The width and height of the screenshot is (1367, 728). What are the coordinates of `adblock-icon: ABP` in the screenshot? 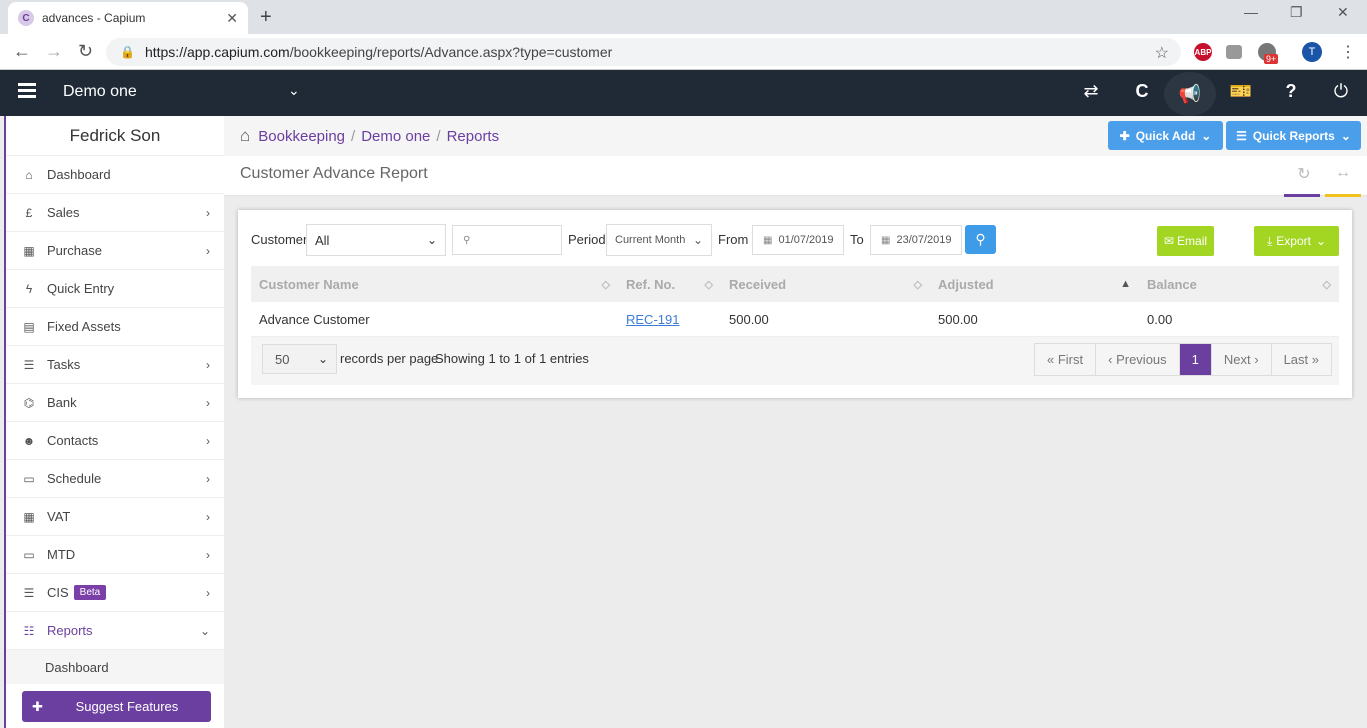 It's located at (1203, 52).